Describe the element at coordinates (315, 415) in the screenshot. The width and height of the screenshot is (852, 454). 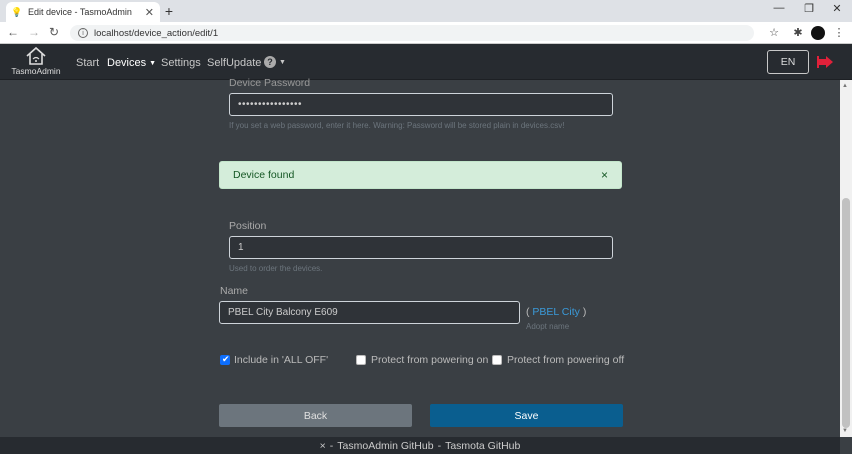
I see `back-button: Back` at that location.